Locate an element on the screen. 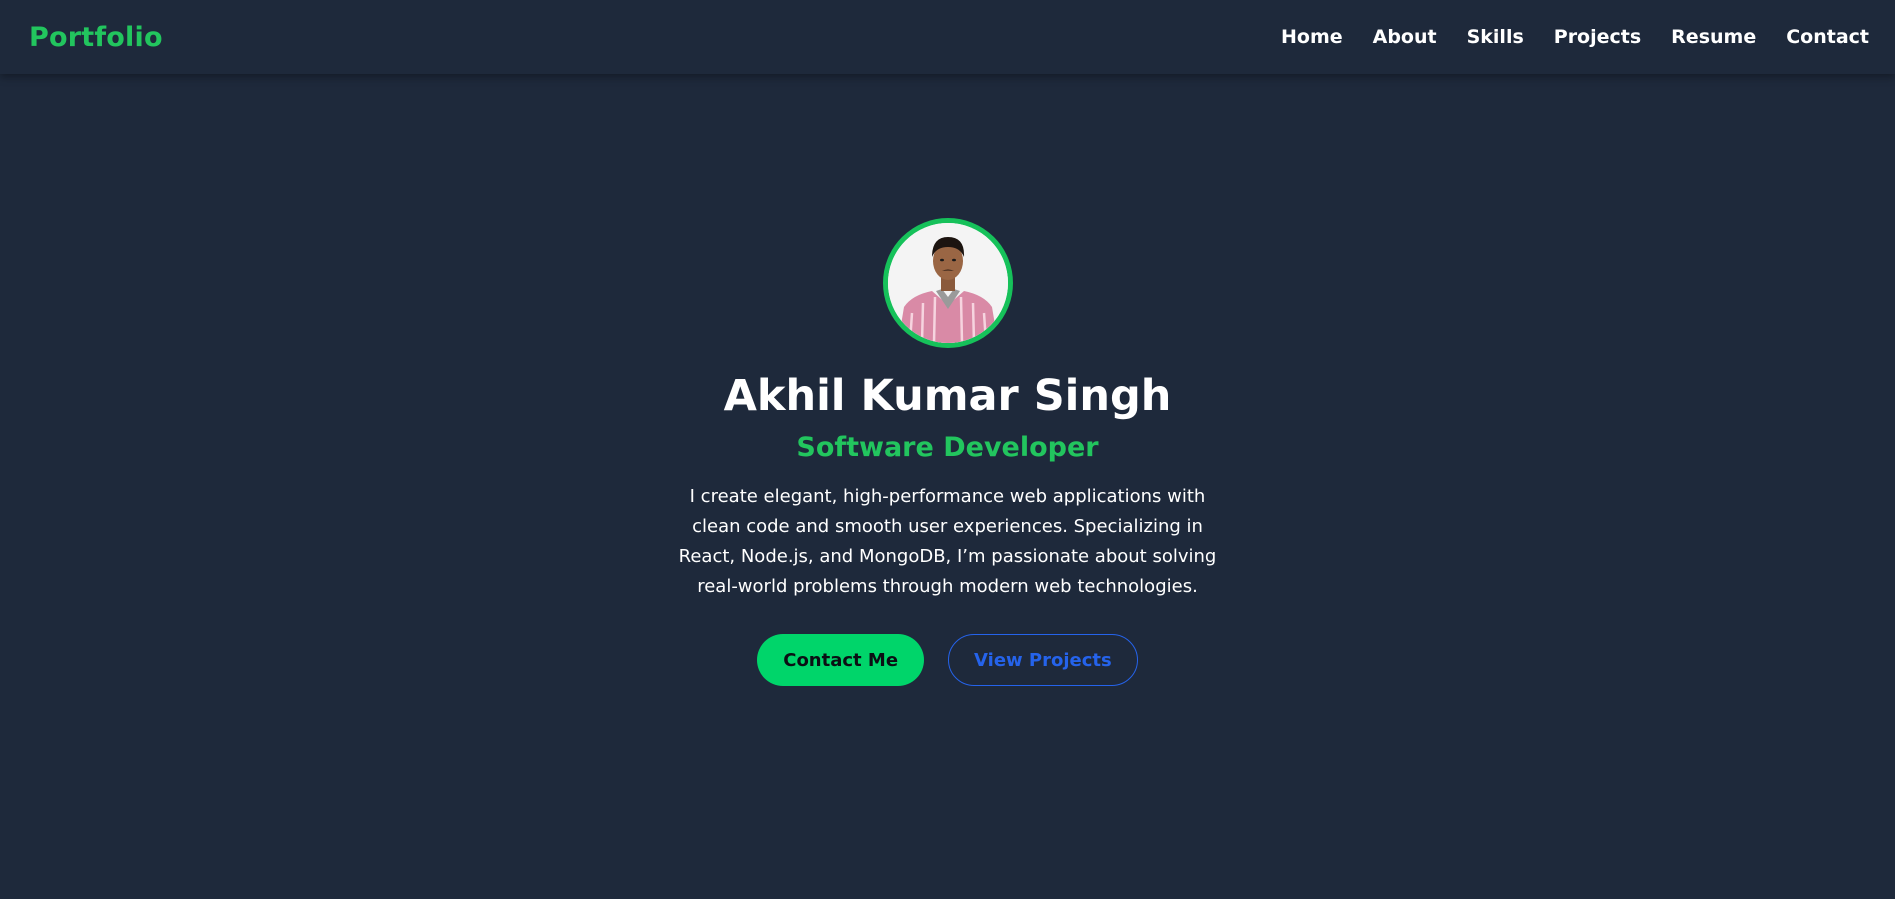  hero-name: Akhil Kumar Singh is located at coordinates (947, 396).